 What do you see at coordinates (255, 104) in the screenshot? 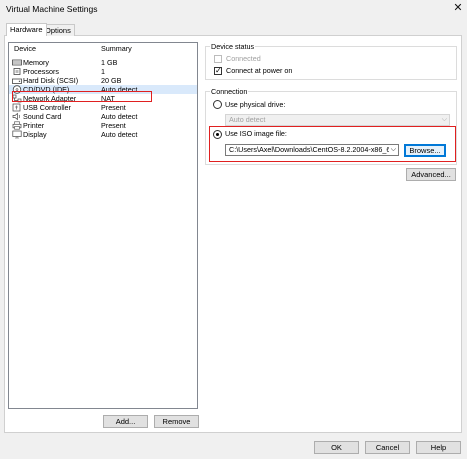
I see `use-physical-drive-label: Use physical drive:` at bounding box center [255, 104].